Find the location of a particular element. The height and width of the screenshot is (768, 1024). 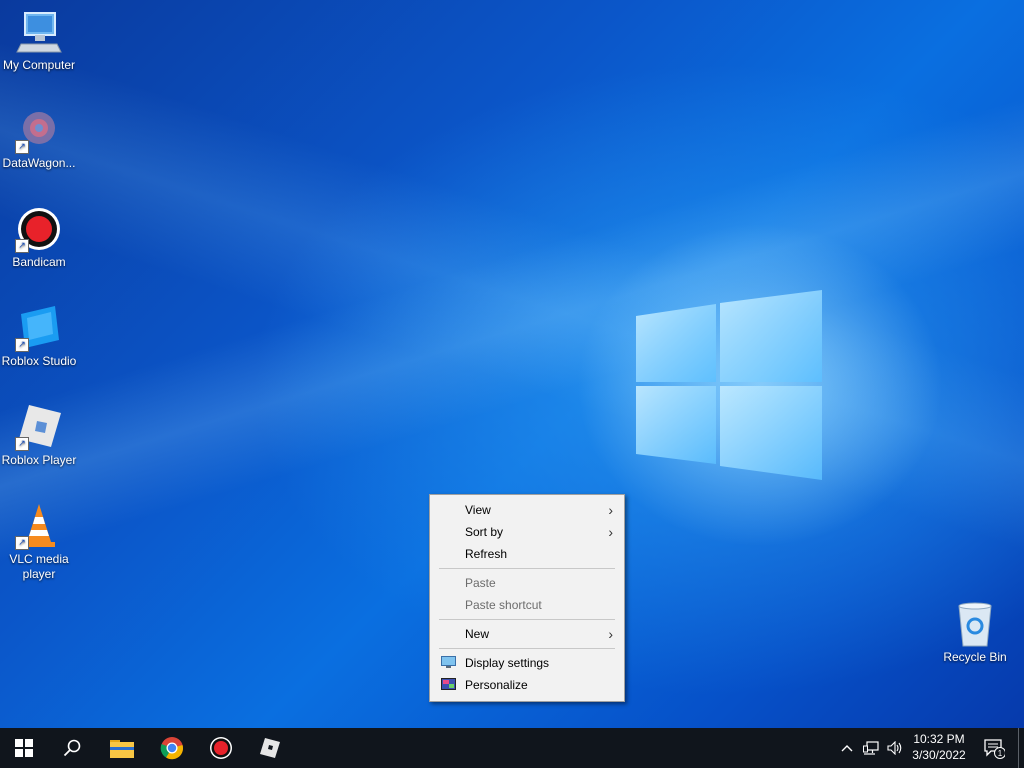

menu-item-label: Refresh is located at coordinates (486, 554).